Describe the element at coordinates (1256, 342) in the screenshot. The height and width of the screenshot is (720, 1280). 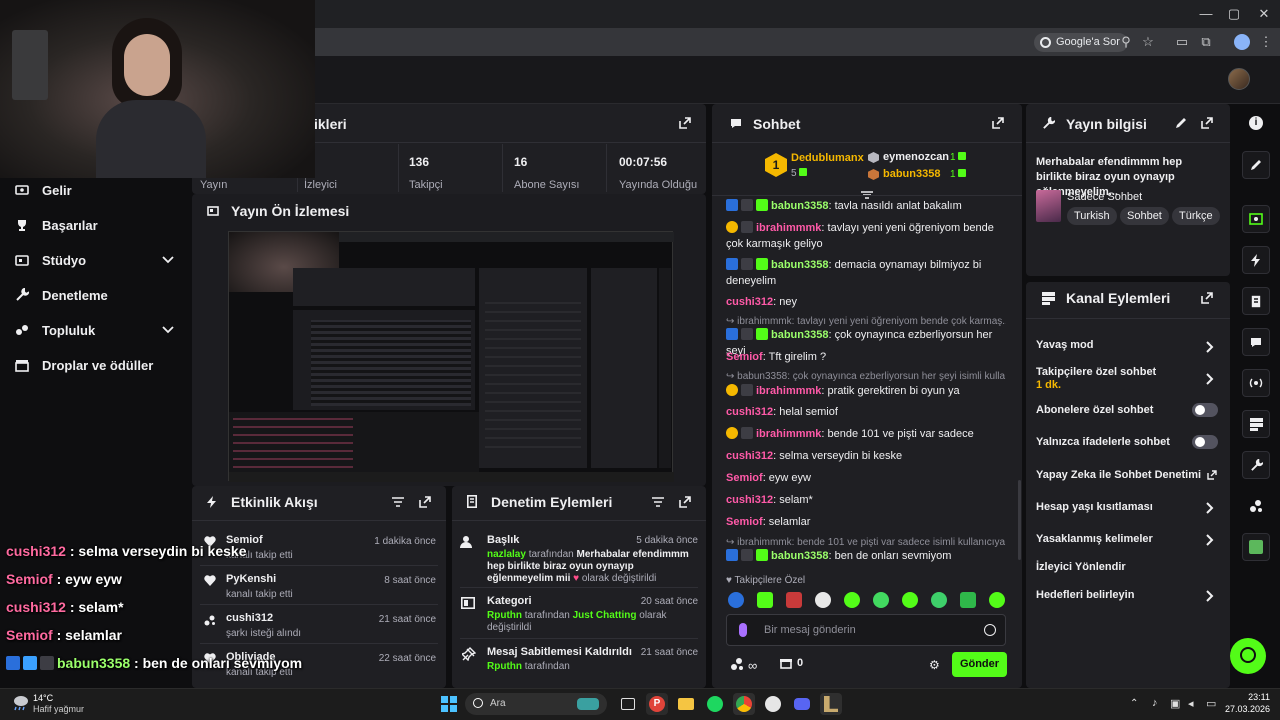
I see `chat-bubble-icon` at that location.